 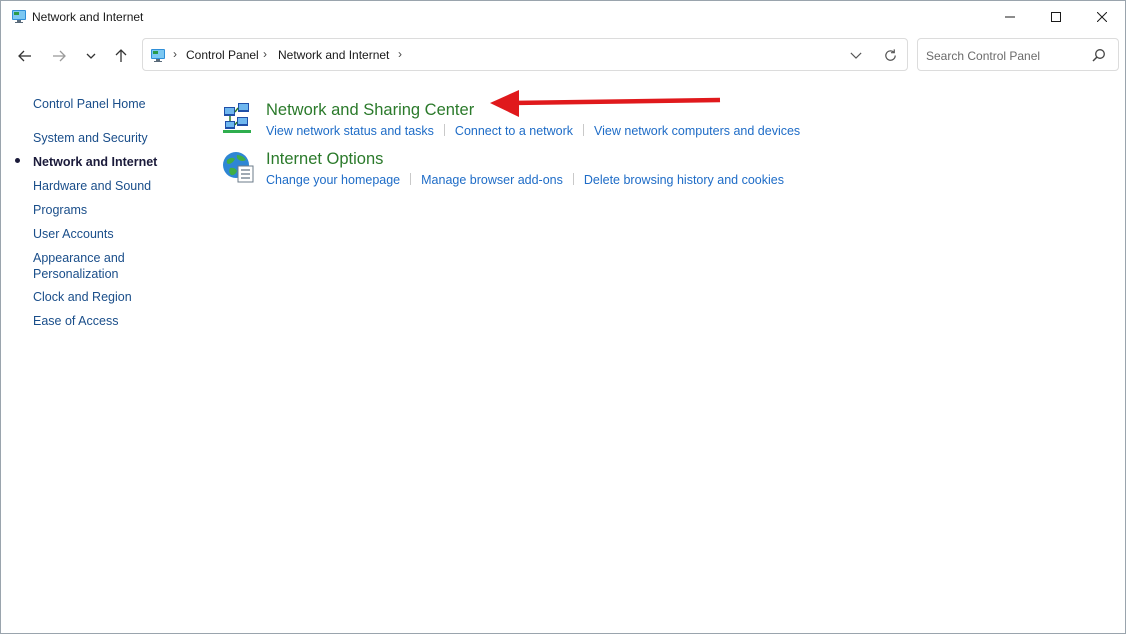 What do you see at coordinates (697, 131) in the screenshot?
I see `view-network-computers-link: View network computers and devices` at bounding box center [697, 131].